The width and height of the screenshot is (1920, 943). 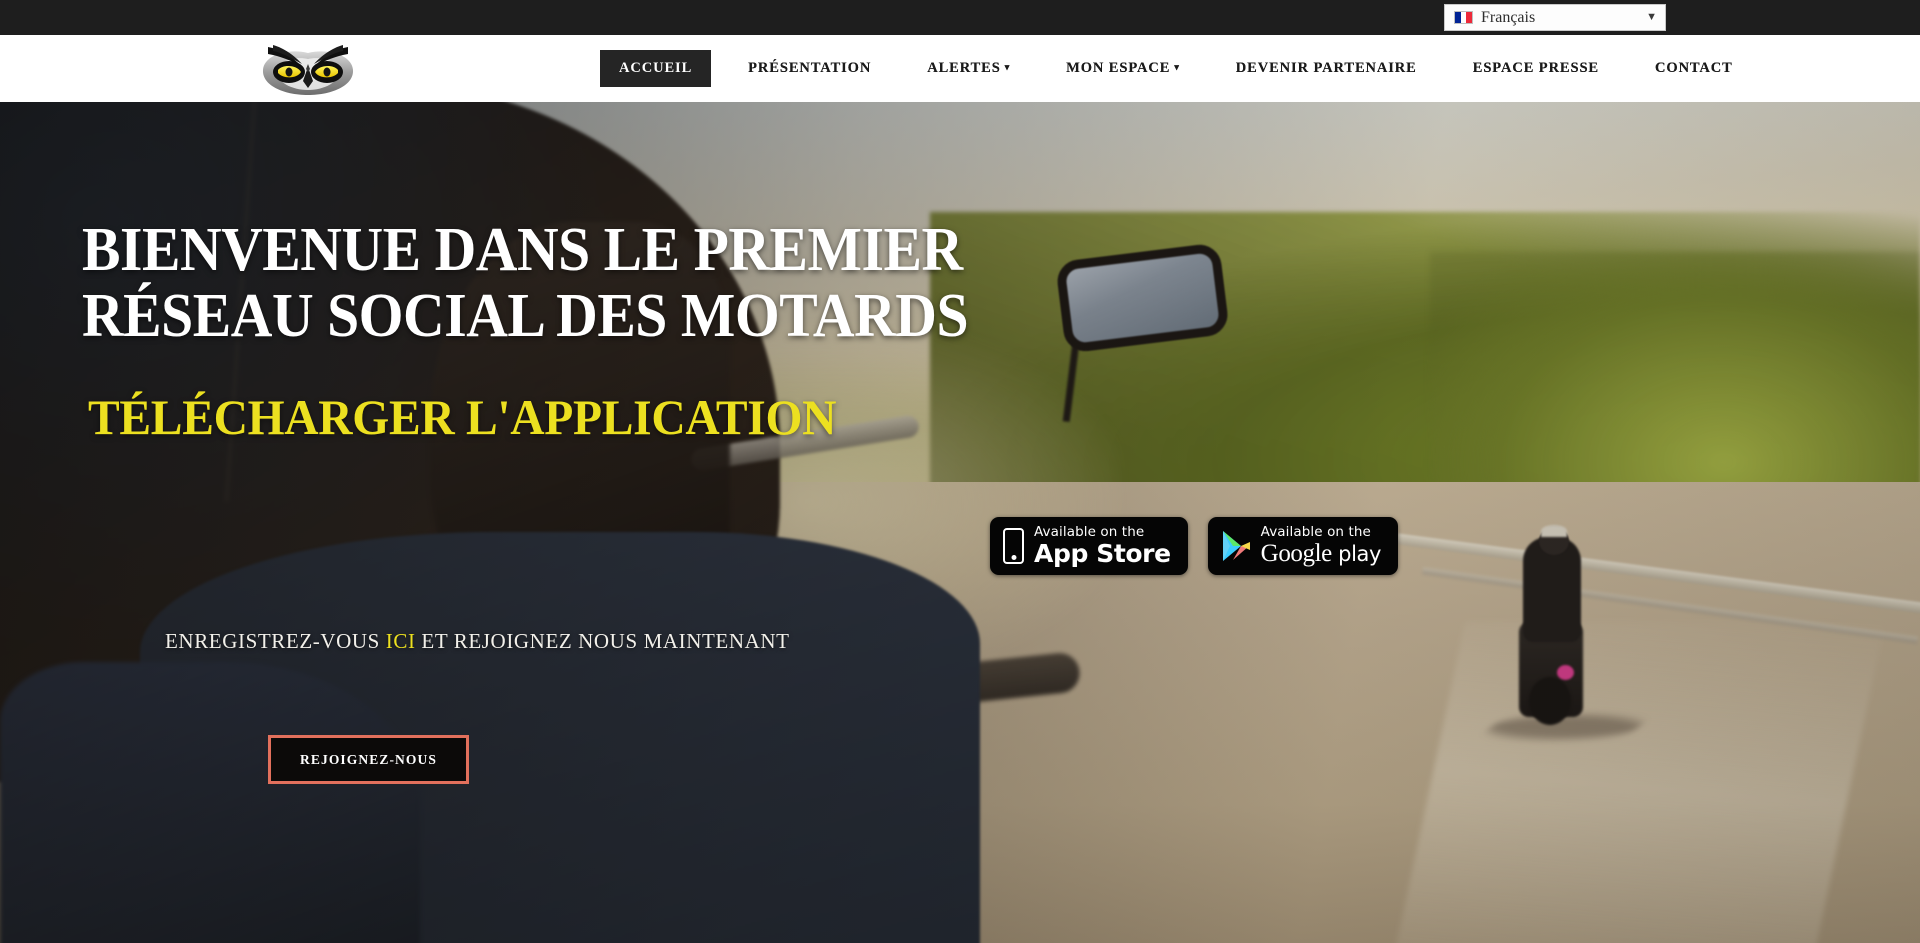 I want to click on badge-big-text: Google play, so click(x=1321, y=554).